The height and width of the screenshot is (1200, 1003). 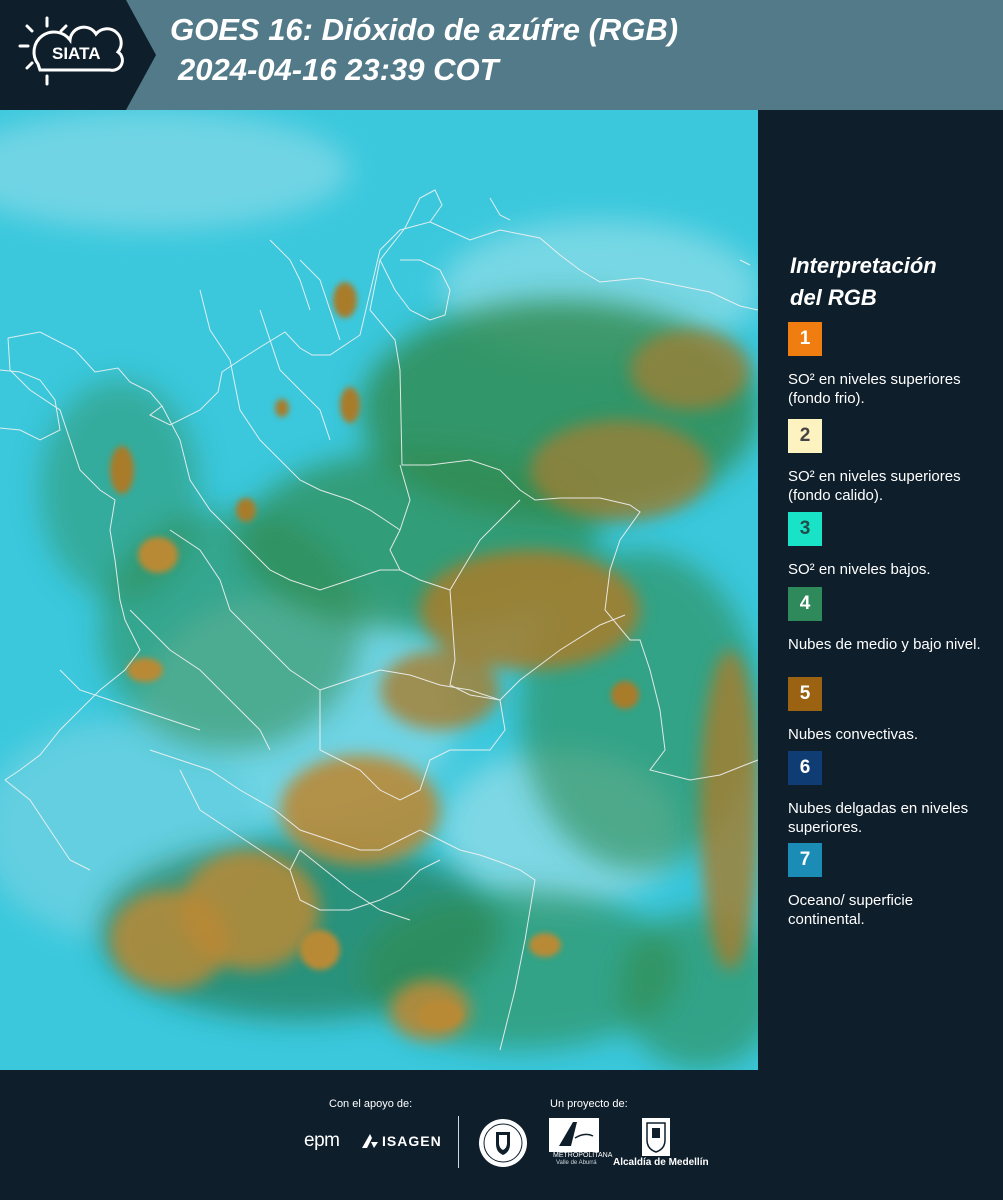 What do you see at coordinates (574, 1135) in the screenshot?
I see `area-metropolitana-logo` at bounding box center [574, 1135].